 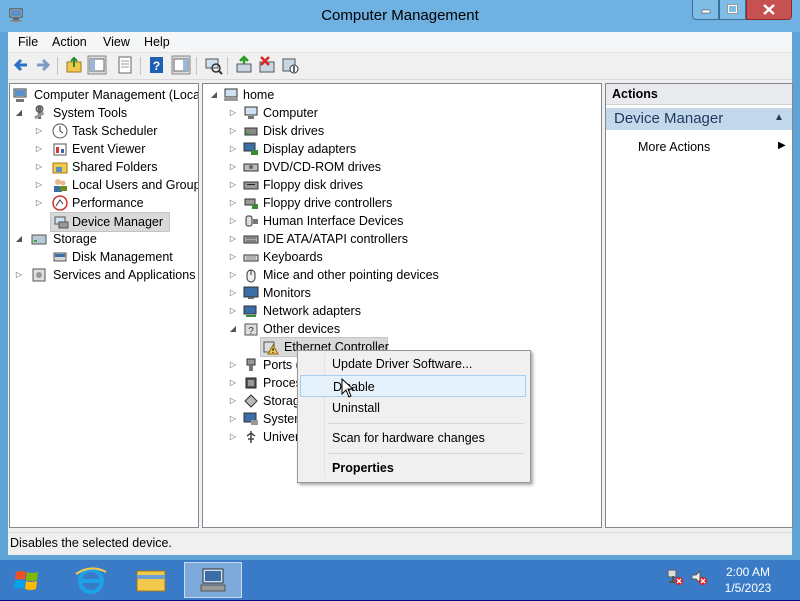 I want to click on menu-action: Action, so click(x=69, y=42).